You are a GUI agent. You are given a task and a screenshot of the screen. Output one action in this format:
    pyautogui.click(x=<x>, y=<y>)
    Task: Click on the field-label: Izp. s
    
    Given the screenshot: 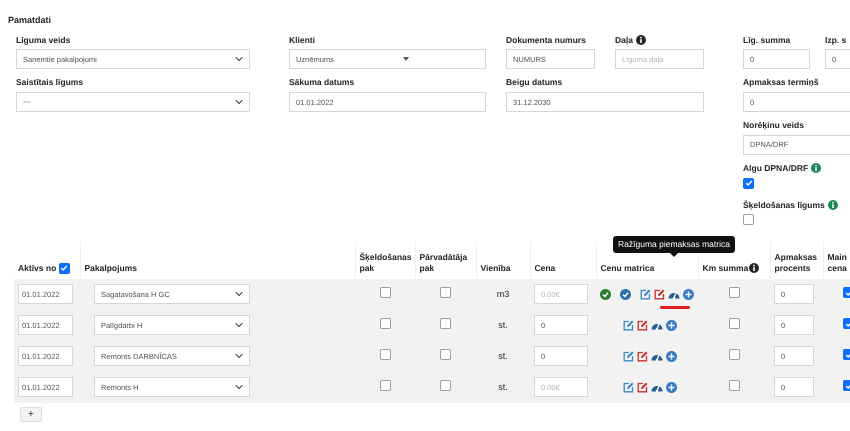 What is the action you would take?
    pyautogui.click(x=835, y=40)
    